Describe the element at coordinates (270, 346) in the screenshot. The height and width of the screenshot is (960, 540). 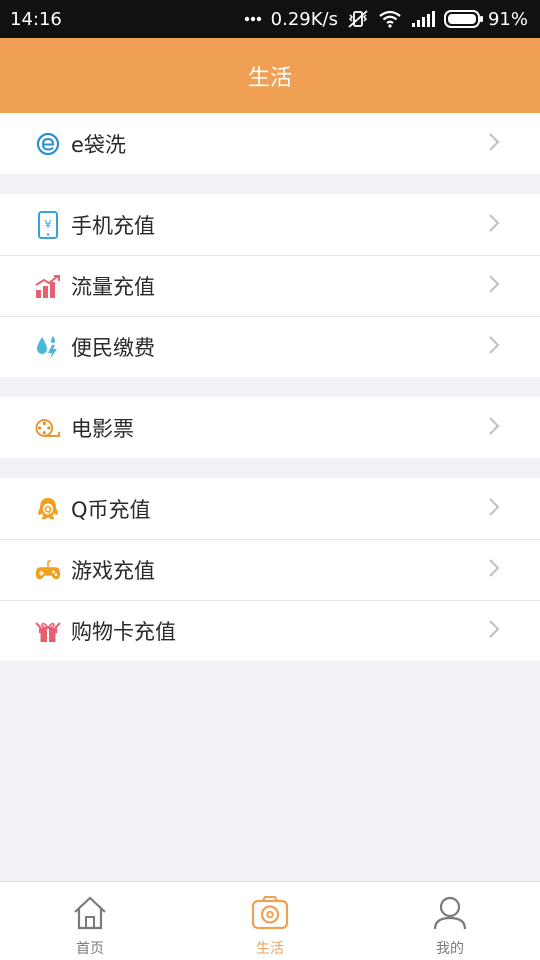
I see `list-item-utility-payment: 便民缴费` at that location.